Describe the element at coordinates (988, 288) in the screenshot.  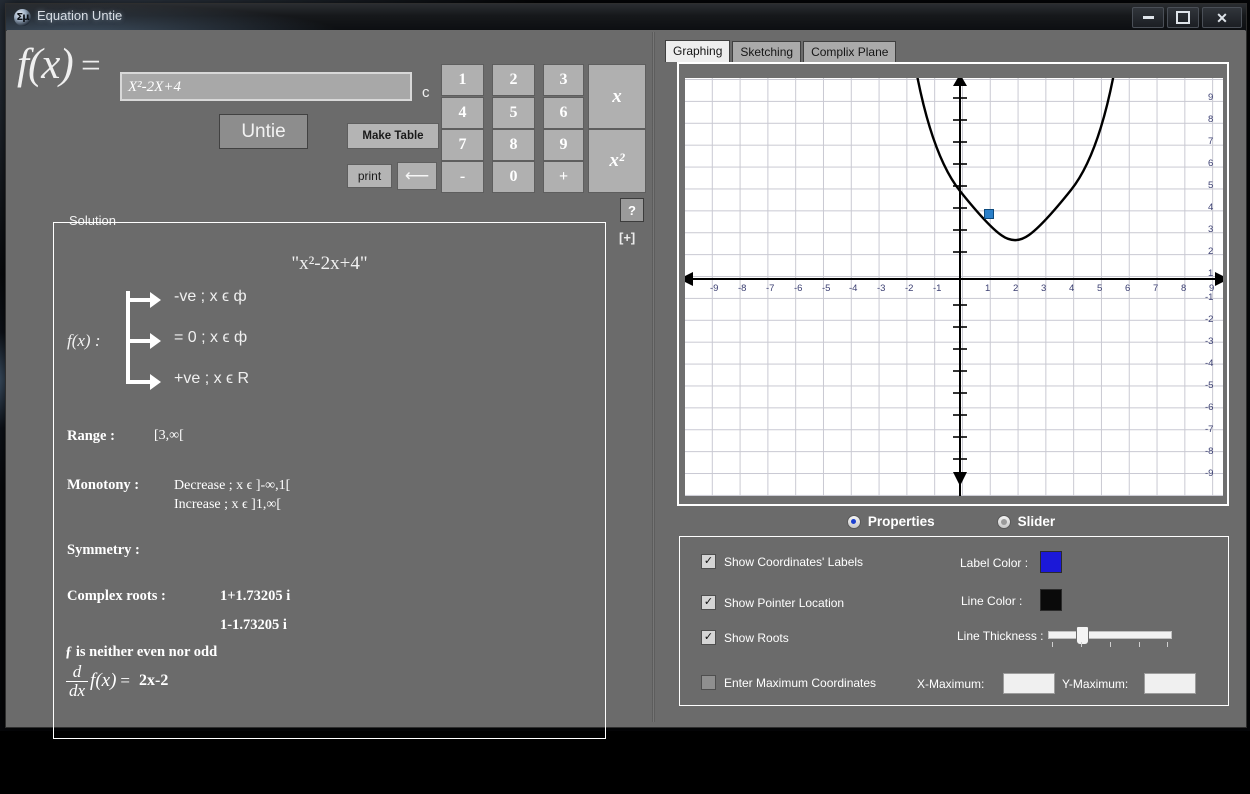
I see `x-tick-1: 1` at that location.